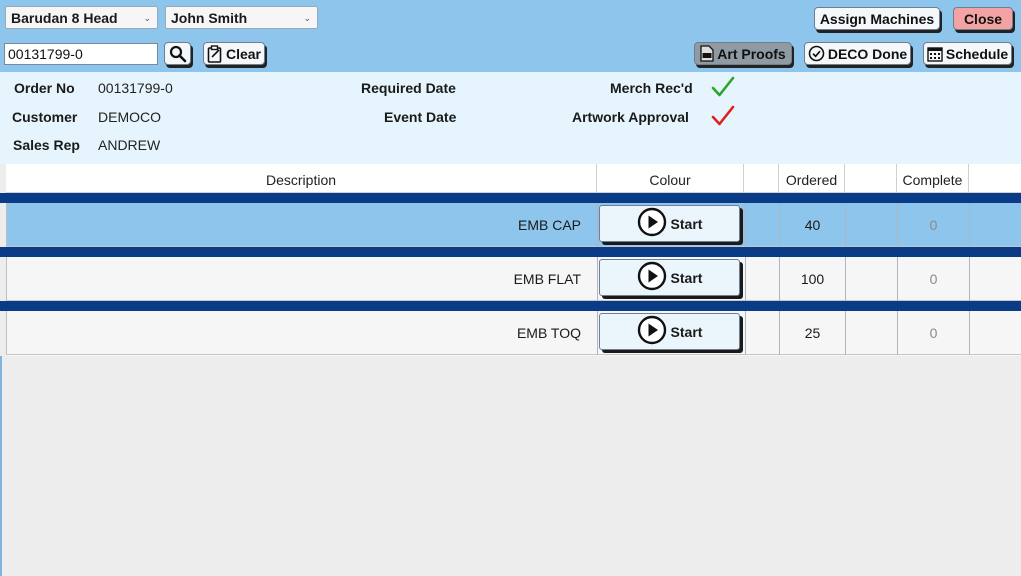 The height and width of the screenshot is (576, 1021). What do you see at coordinates (129, 145) in the screenshot?
I see `sales-rep-value: ANDREW` at bounding box center [129, 145].